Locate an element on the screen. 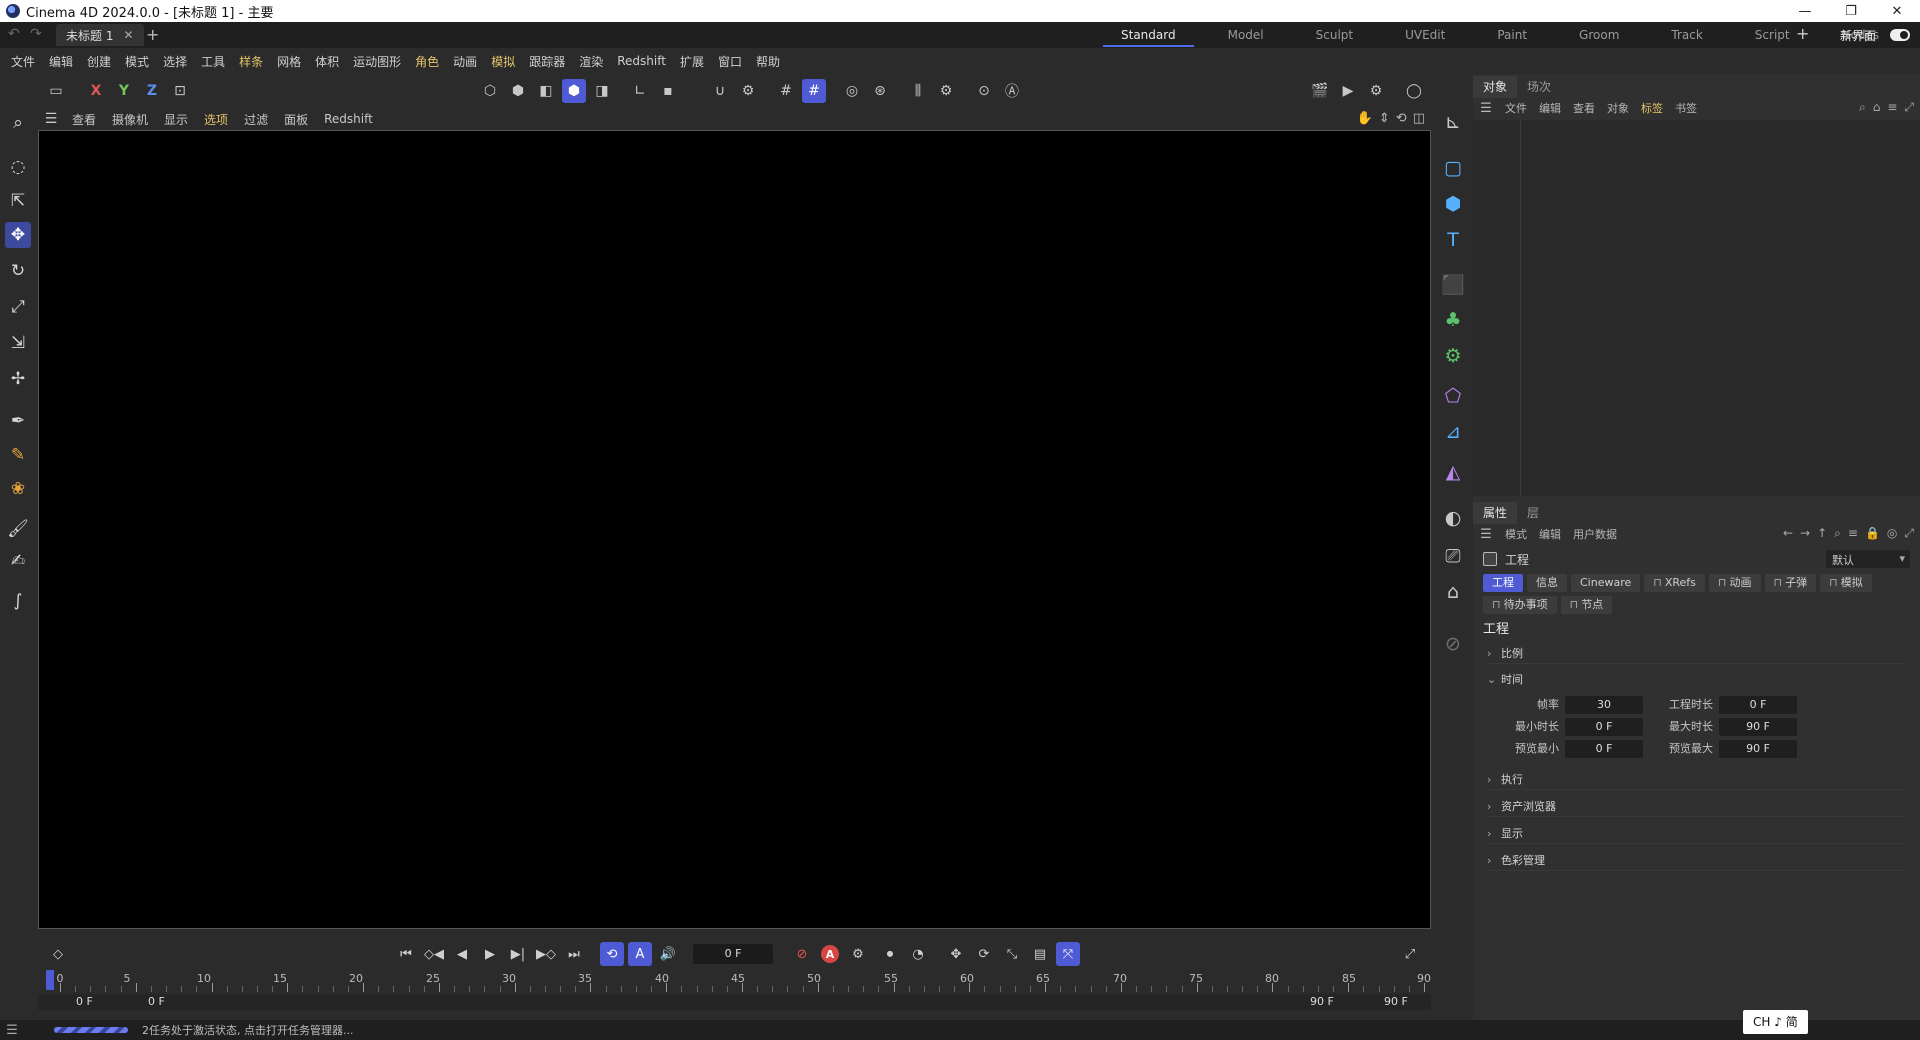 The width and height of the screenshot is (1920, 1040). status-menu-icon: ☰ is located at coordinates (12, 1030).